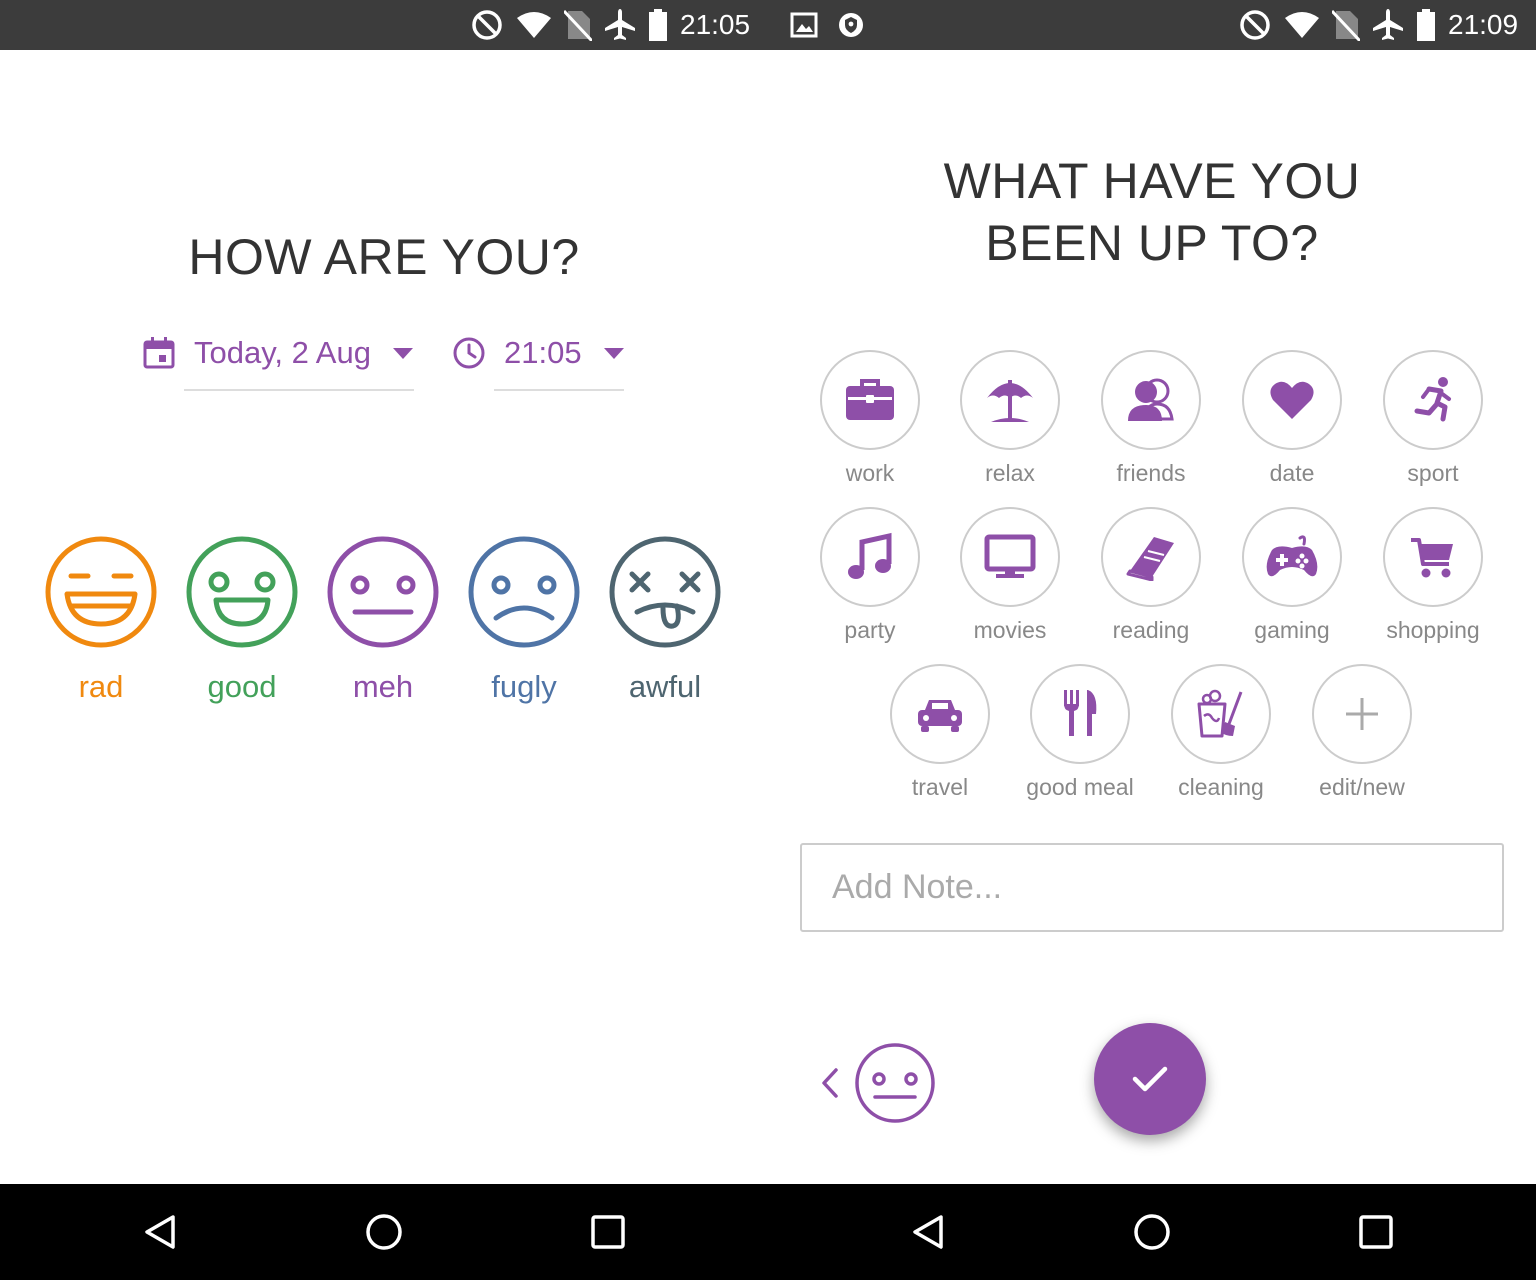 Image resolution: width=1536 pixels, height=1280 pixels. Describe the element at coordinates (242, 686) in the screenshot. I see `mood-label: good` at that location.